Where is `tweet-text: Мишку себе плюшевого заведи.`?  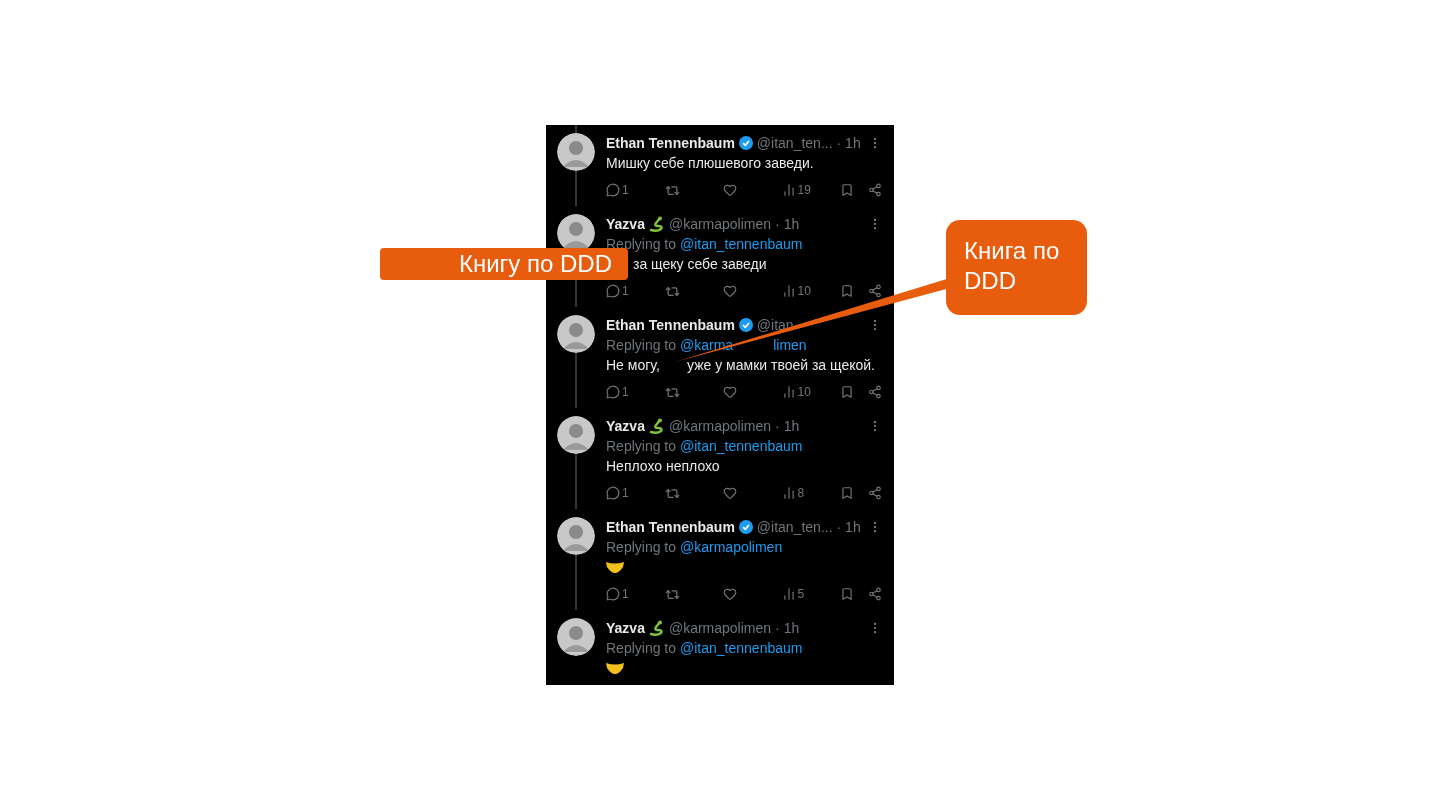 tweet-text: Мишку себе плюшевого заведи. is located at coordinates (710, 163).